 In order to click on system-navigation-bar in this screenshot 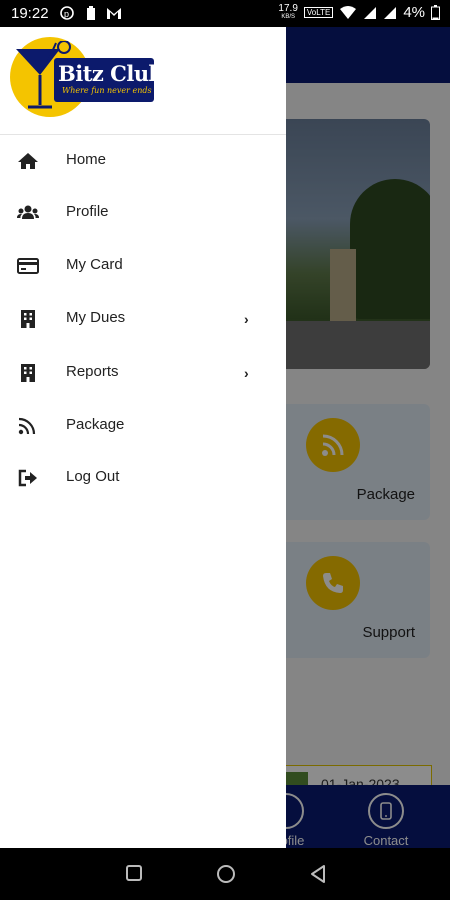, I will do `click(225, 874)`.